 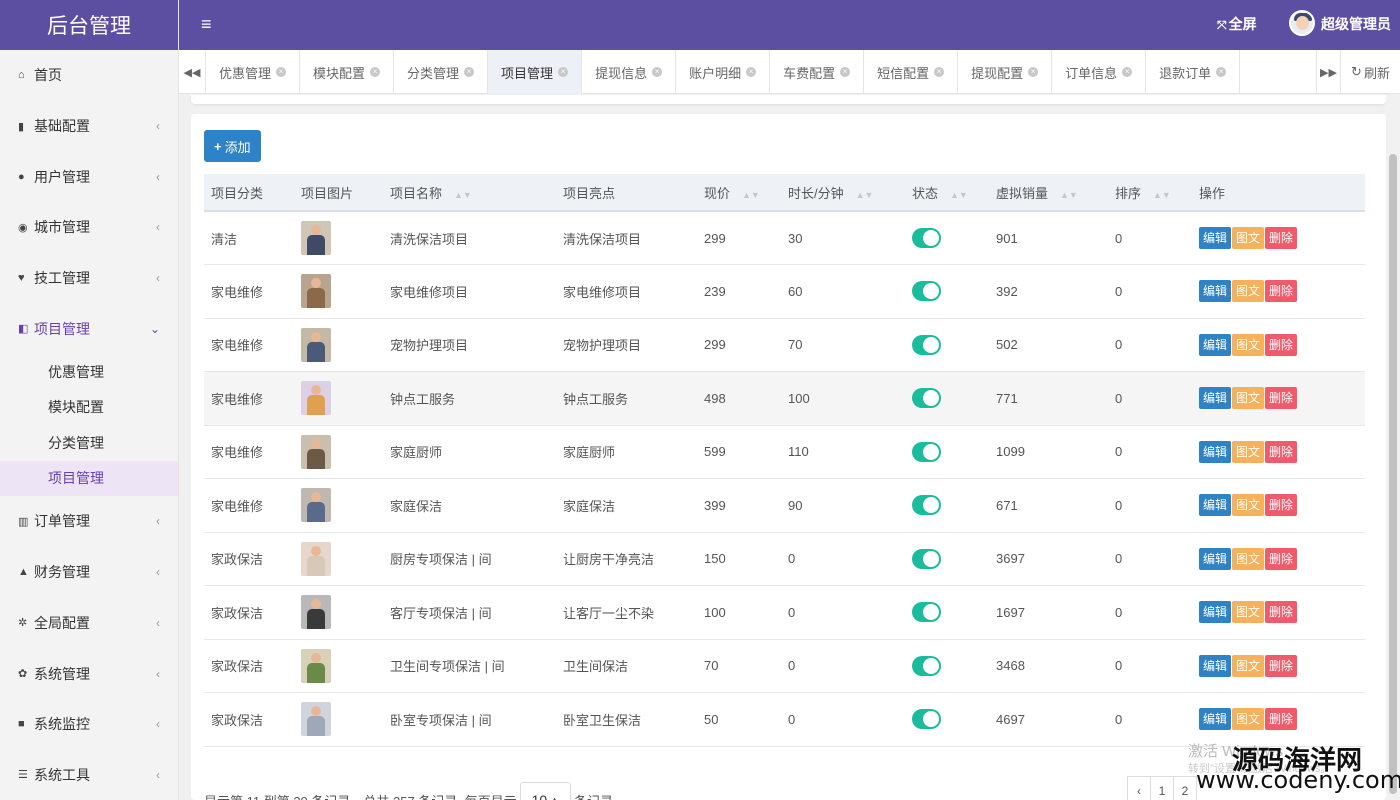 I want to click on tab-withdrawals: 提现信息 ×, so click(x=629, y=72).